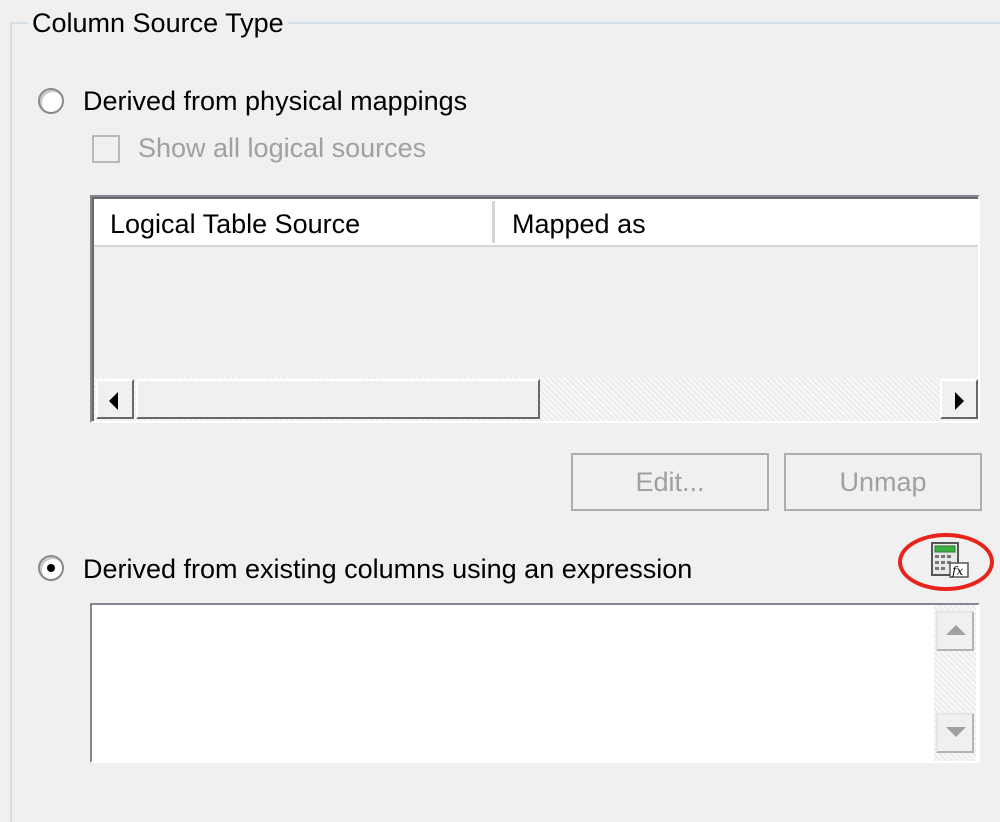 This screenshot has width=1000, height=822. I want to click on horizontal-scrollbar, so click(536, 399).